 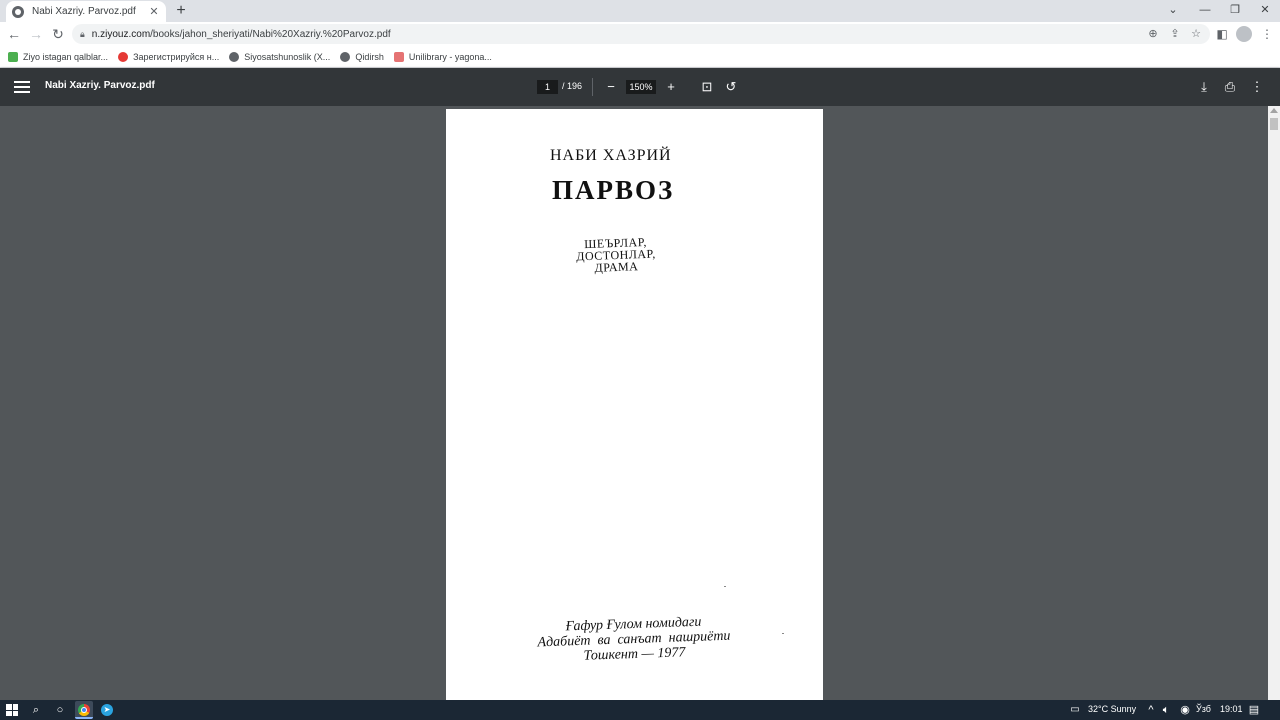 I want to click on download-icon: ⤓, so click(x=1204, y=87).